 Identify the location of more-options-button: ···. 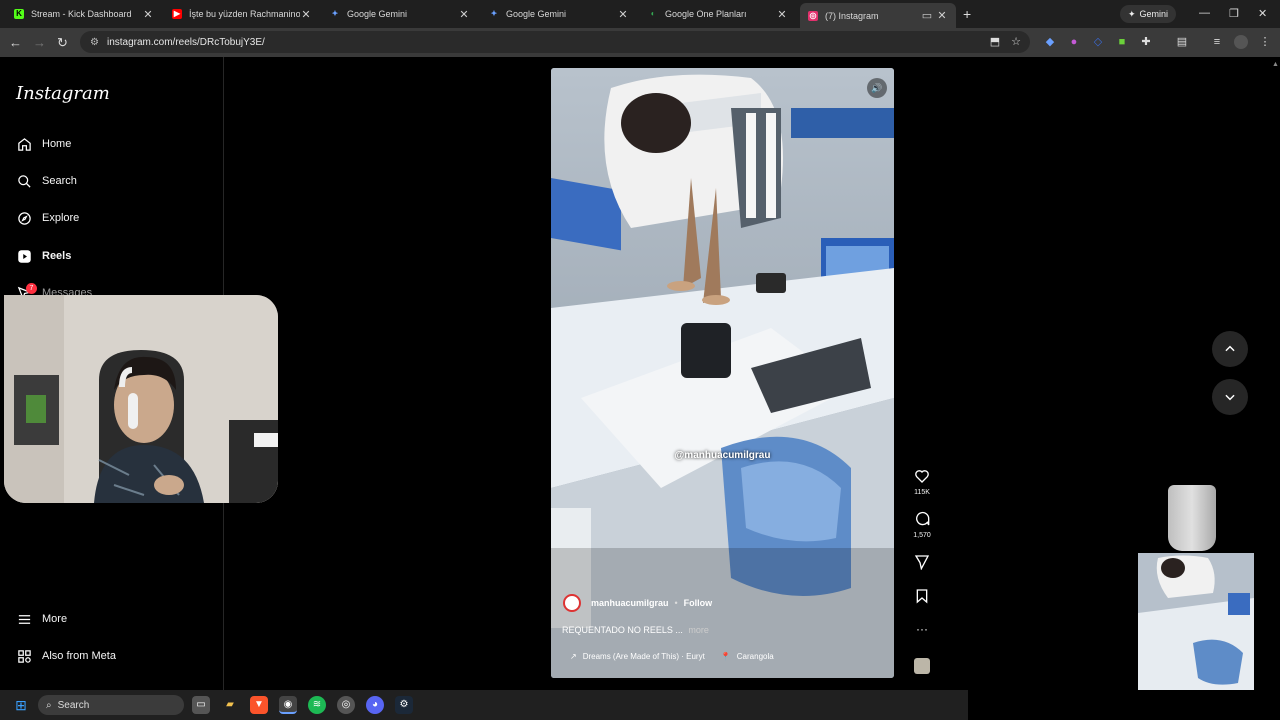
(922, 629).